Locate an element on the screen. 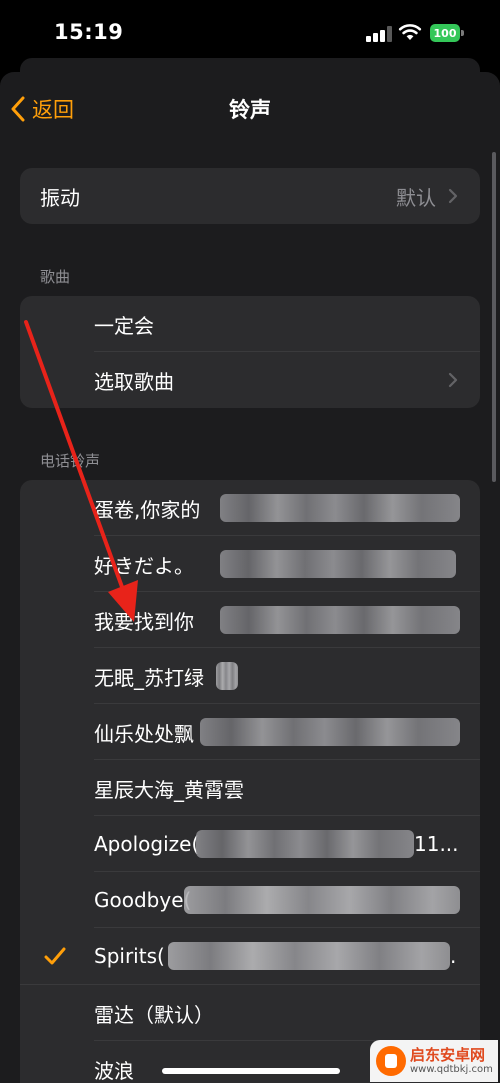 This screenshot has height=1083, width=500. ringtone-label: Apologize( is located at coordinates (147, 844).